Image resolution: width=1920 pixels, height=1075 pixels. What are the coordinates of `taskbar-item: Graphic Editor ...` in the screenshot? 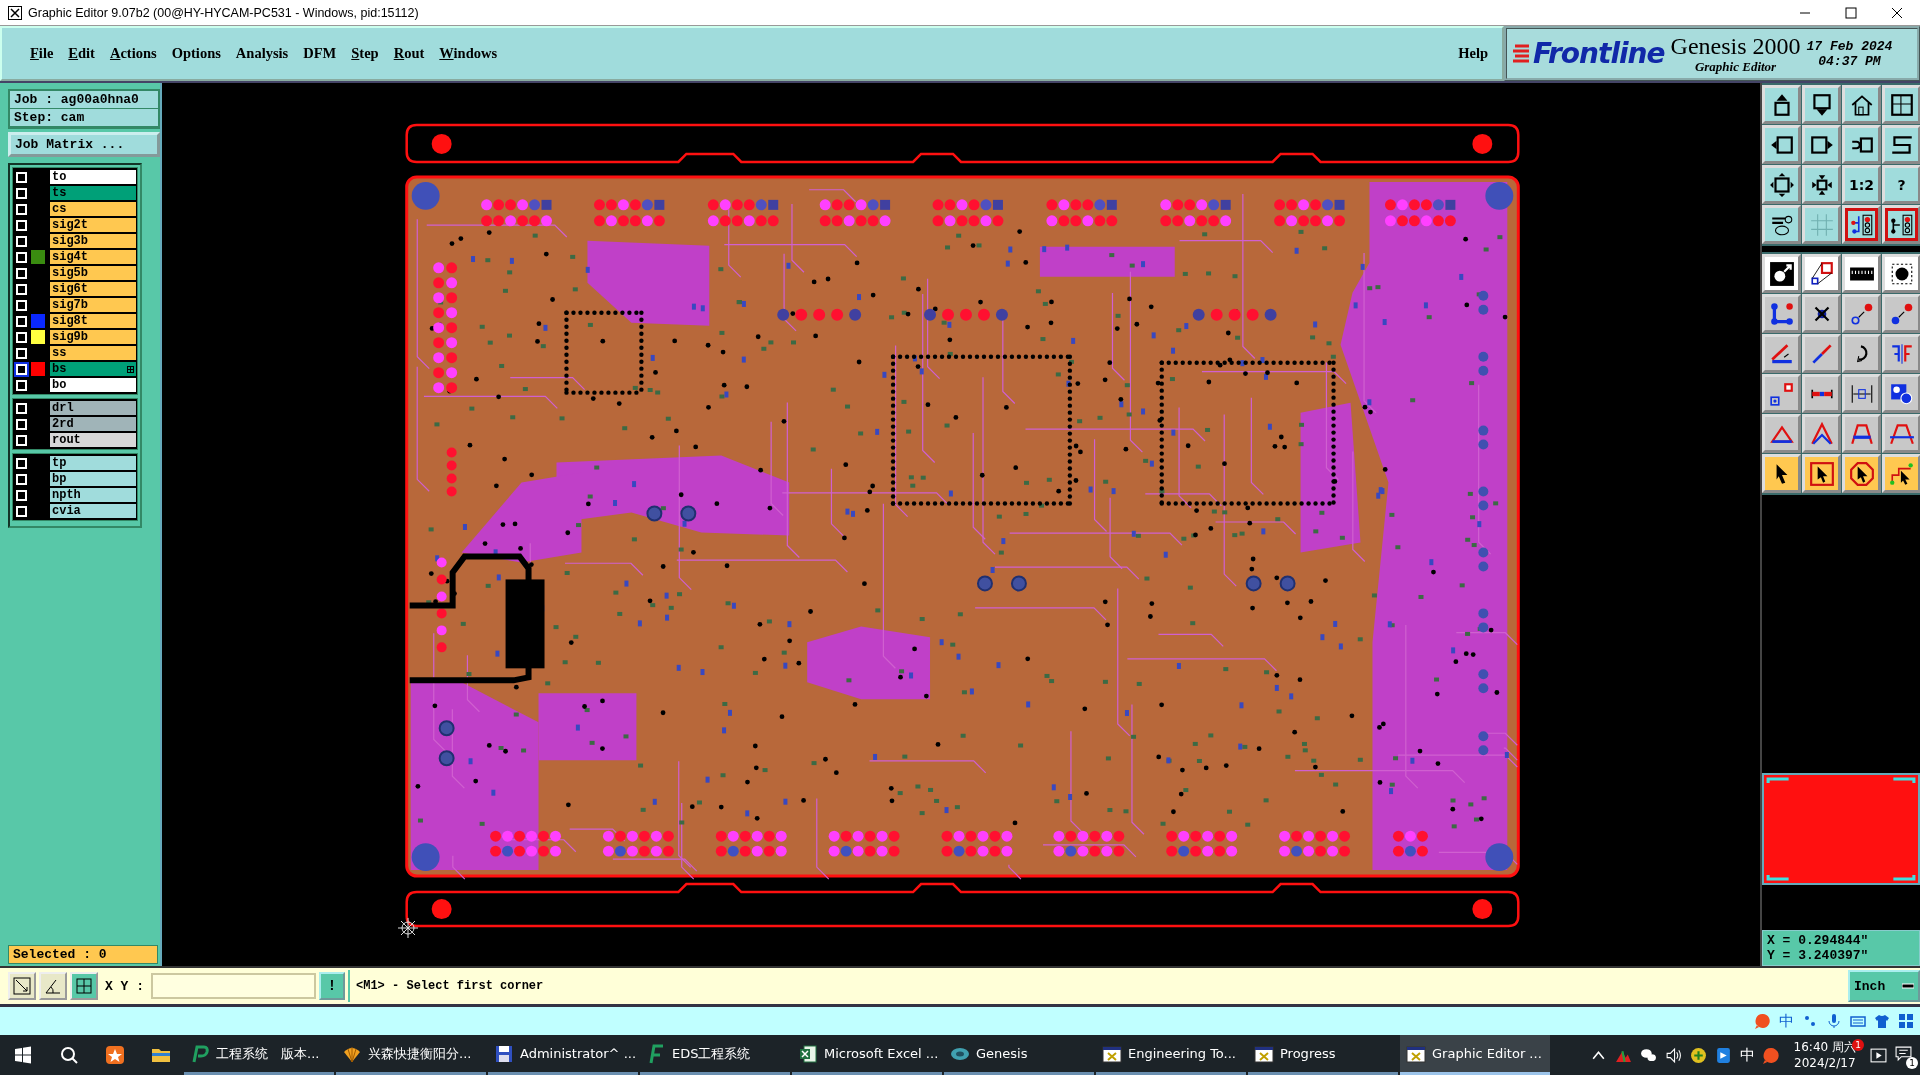 It's located at (1475, 1055).